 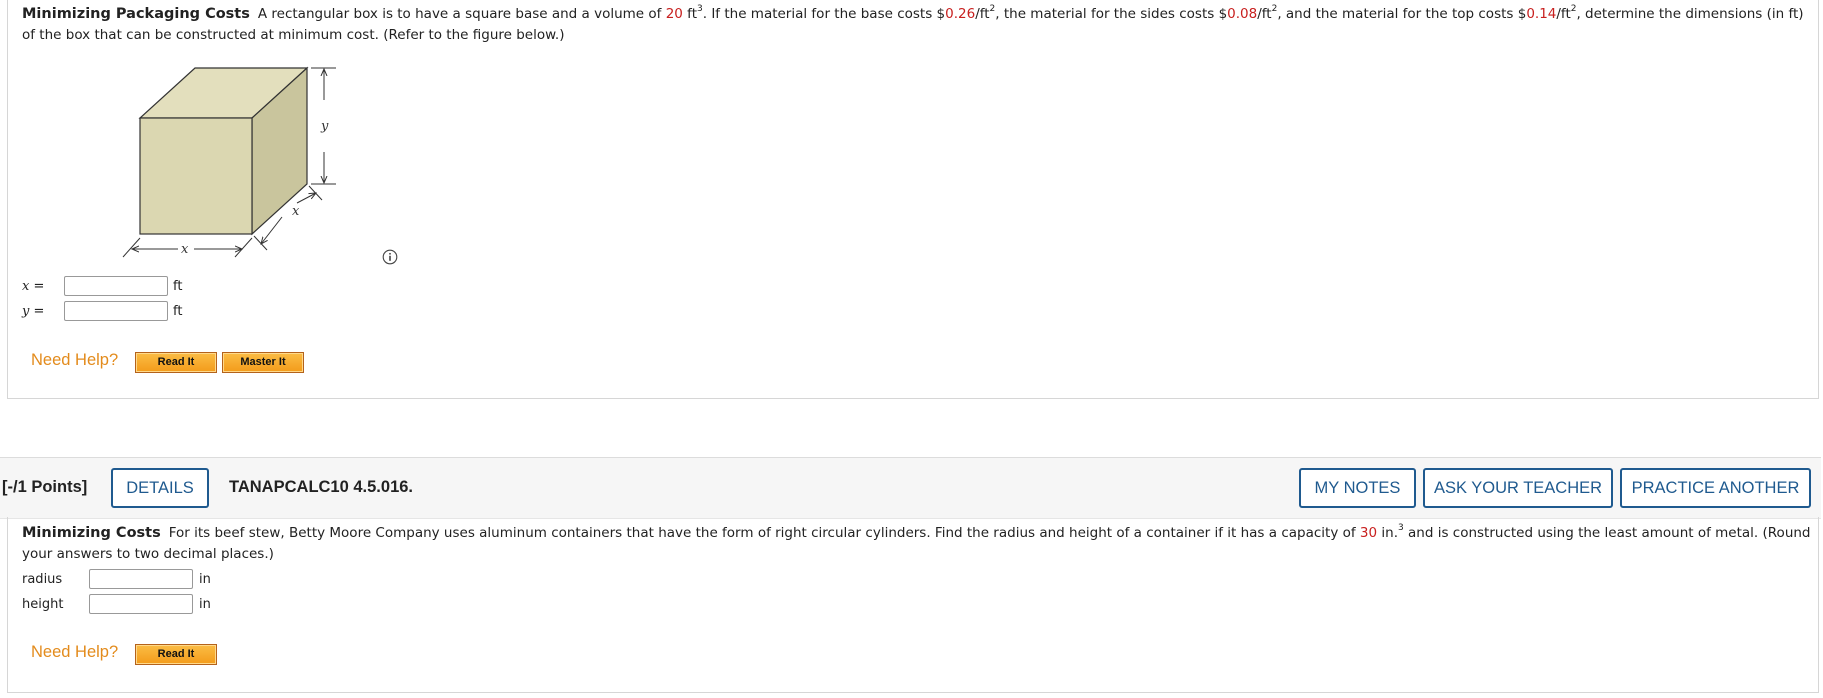 I want to click on y-answer-unit: ft, so click(x=178, y=311).